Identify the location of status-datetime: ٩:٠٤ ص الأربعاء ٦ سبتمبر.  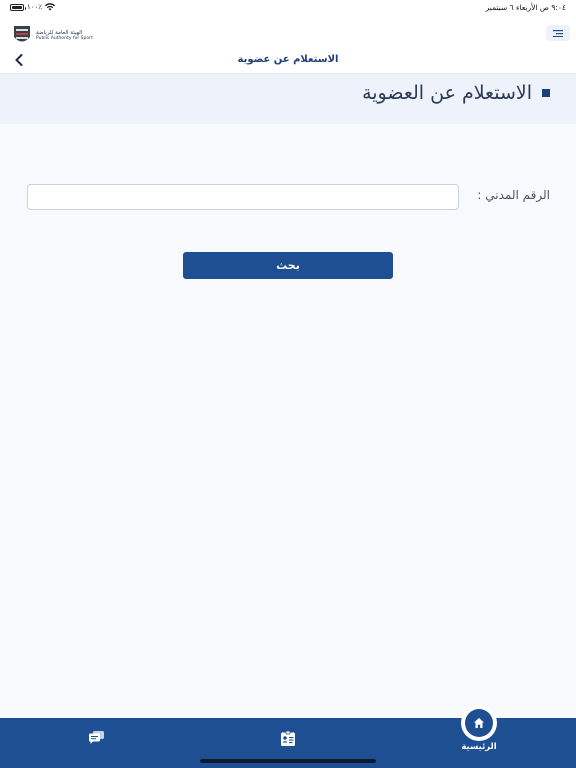
(525, 7).